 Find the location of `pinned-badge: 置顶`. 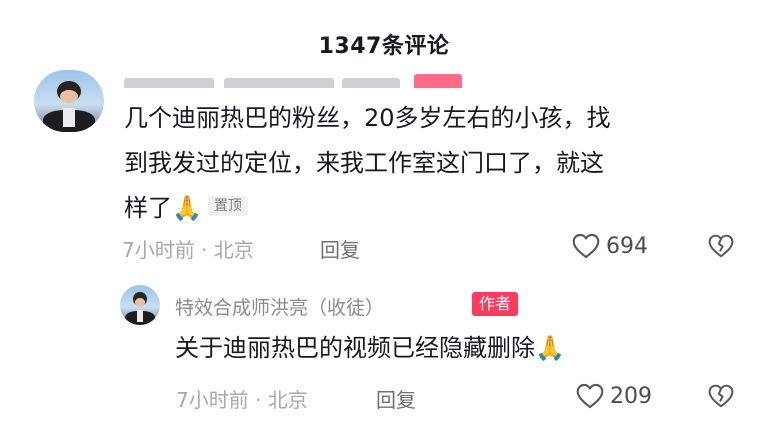

pinned-badge: 置顶 is located at coordinates (227, 206).